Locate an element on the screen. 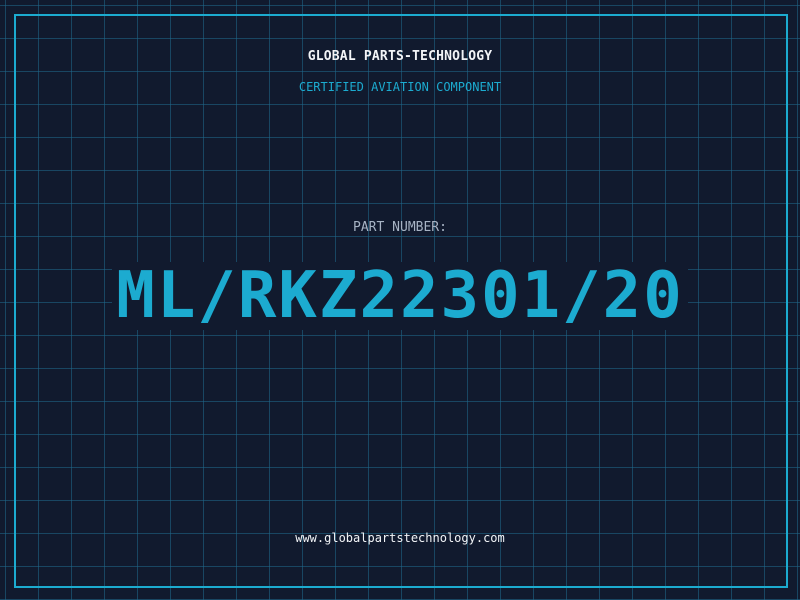  certification-subtitle: CERTIFIED AVIATION COMPONENT is located at coordinates (400, 87).